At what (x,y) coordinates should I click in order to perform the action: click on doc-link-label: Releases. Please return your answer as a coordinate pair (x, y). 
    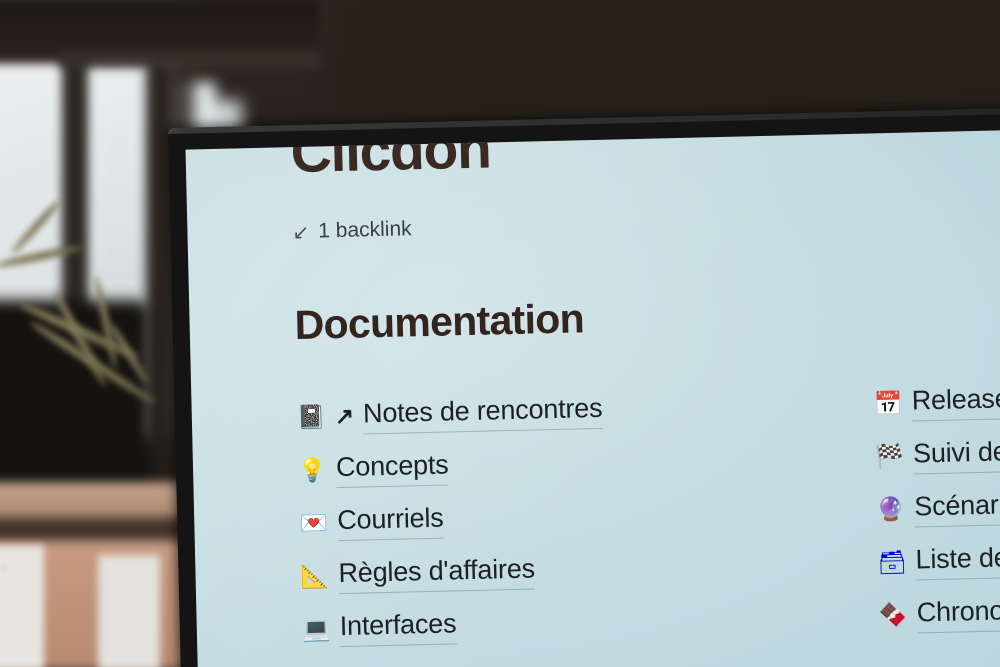
    Looking at the image, I should click on (955, 402).